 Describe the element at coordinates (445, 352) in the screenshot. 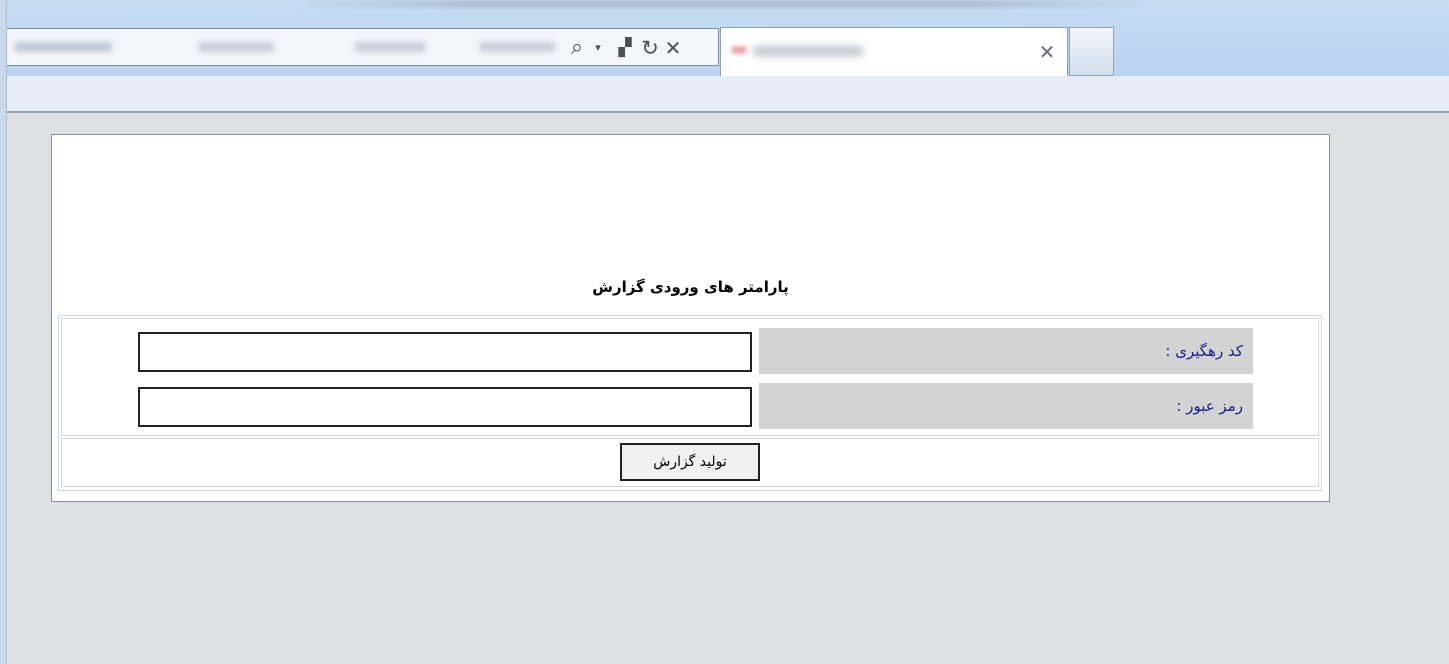

I see `tracking-code-field` at that location.